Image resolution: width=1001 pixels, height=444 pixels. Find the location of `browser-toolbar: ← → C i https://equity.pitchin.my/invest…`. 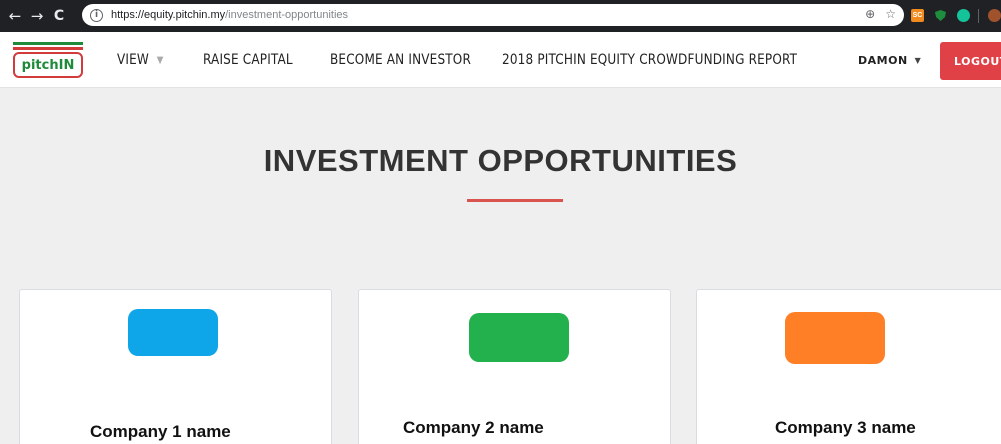

browser-toolbar: ← → C i https://equity.pitchin.my/invest… is located at coordinates (500, 16).